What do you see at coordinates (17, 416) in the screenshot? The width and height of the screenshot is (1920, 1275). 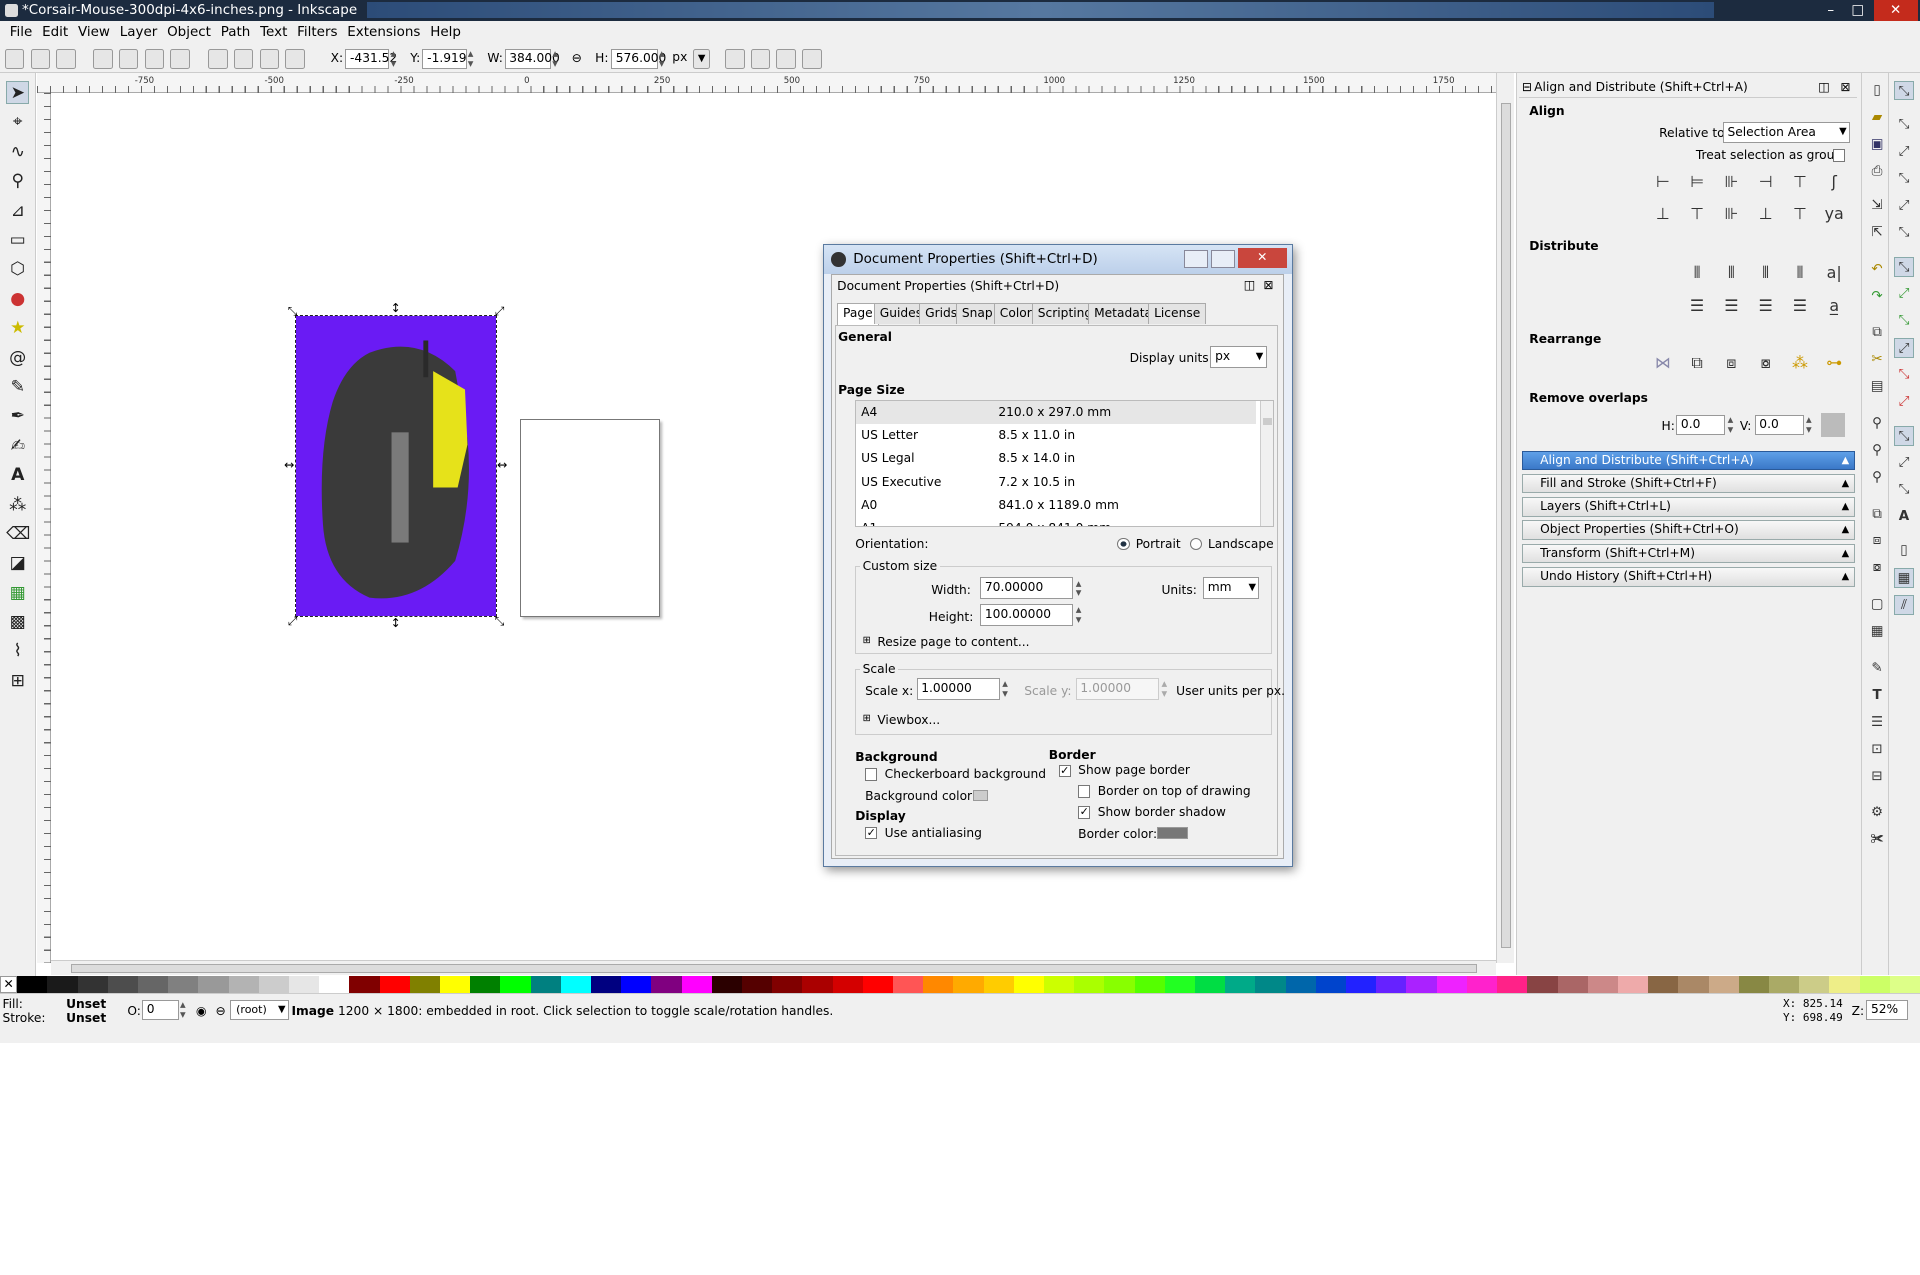 I see `pen-tool-icon: ✒` at bounding box center [17, 416].